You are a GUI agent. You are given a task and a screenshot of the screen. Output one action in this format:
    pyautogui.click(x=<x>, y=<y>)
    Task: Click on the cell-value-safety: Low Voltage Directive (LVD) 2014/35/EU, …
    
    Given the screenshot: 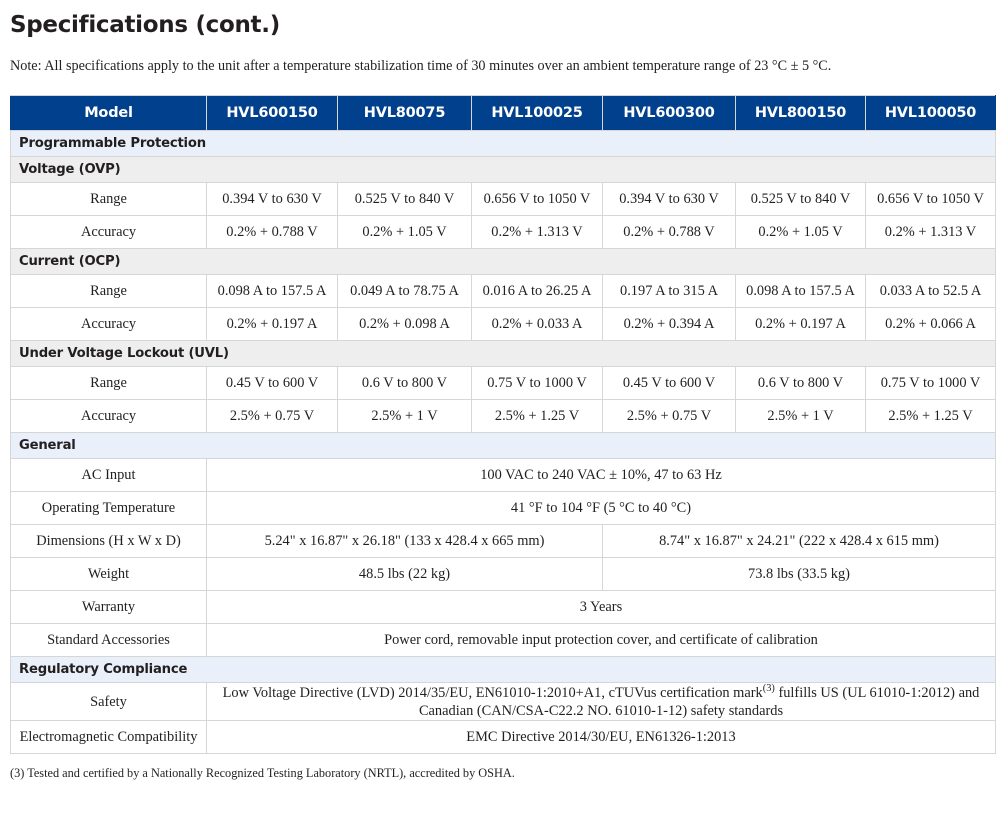 What is the action you would take?
    pyautogui.click(x=601, y=702)
    